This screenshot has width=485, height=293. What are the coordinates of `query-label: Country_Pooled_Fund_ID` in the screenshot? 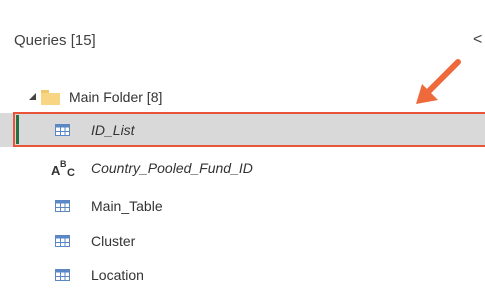 It's located at (172, 168).